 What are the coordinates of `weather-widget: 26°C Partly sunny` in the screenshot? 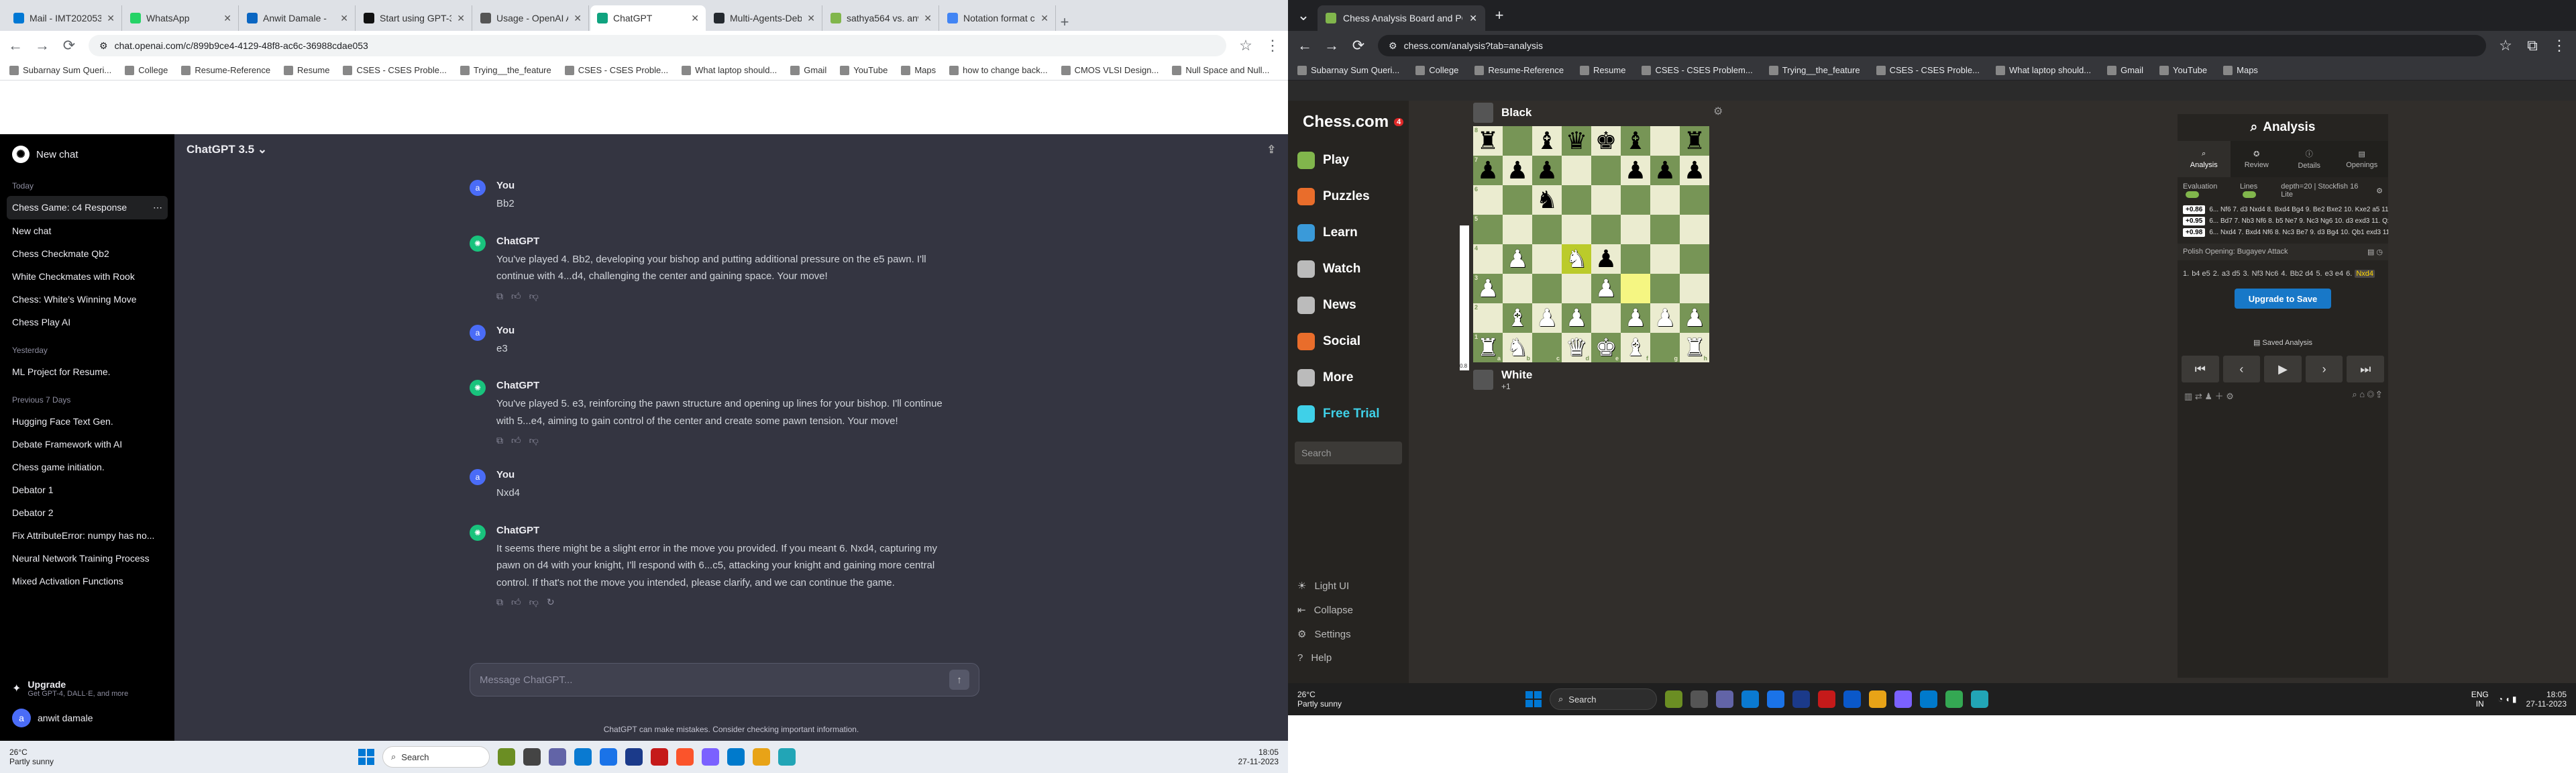 It's located at (1357, 699).